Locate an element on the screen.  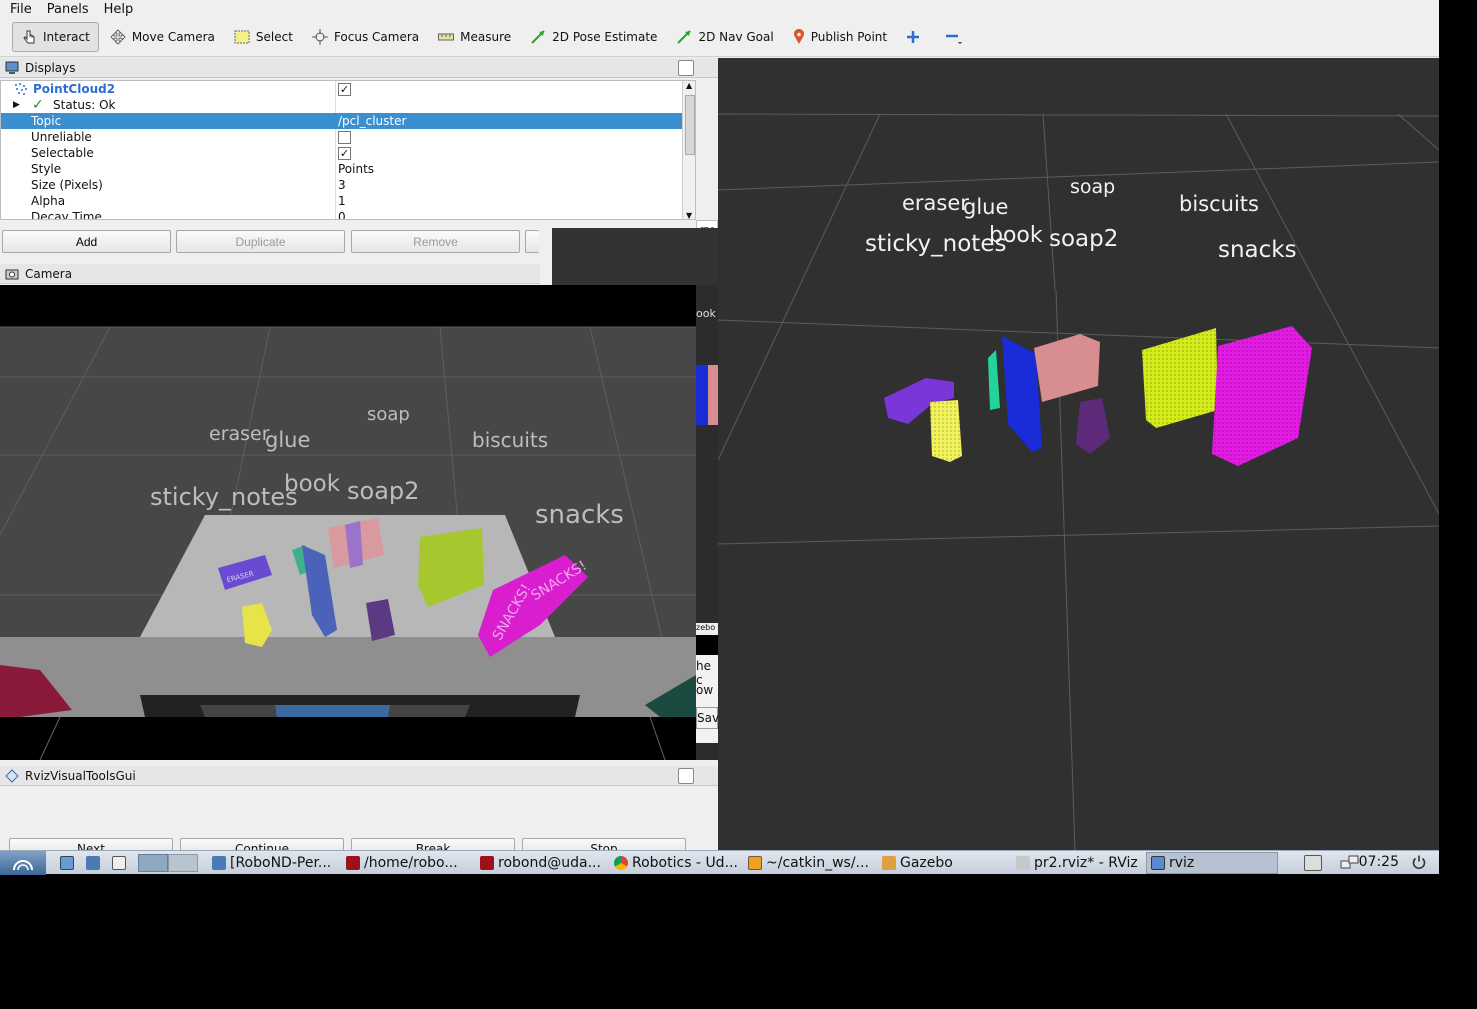
label-biscuits: biscuits is located at coordinates (1219, 204).